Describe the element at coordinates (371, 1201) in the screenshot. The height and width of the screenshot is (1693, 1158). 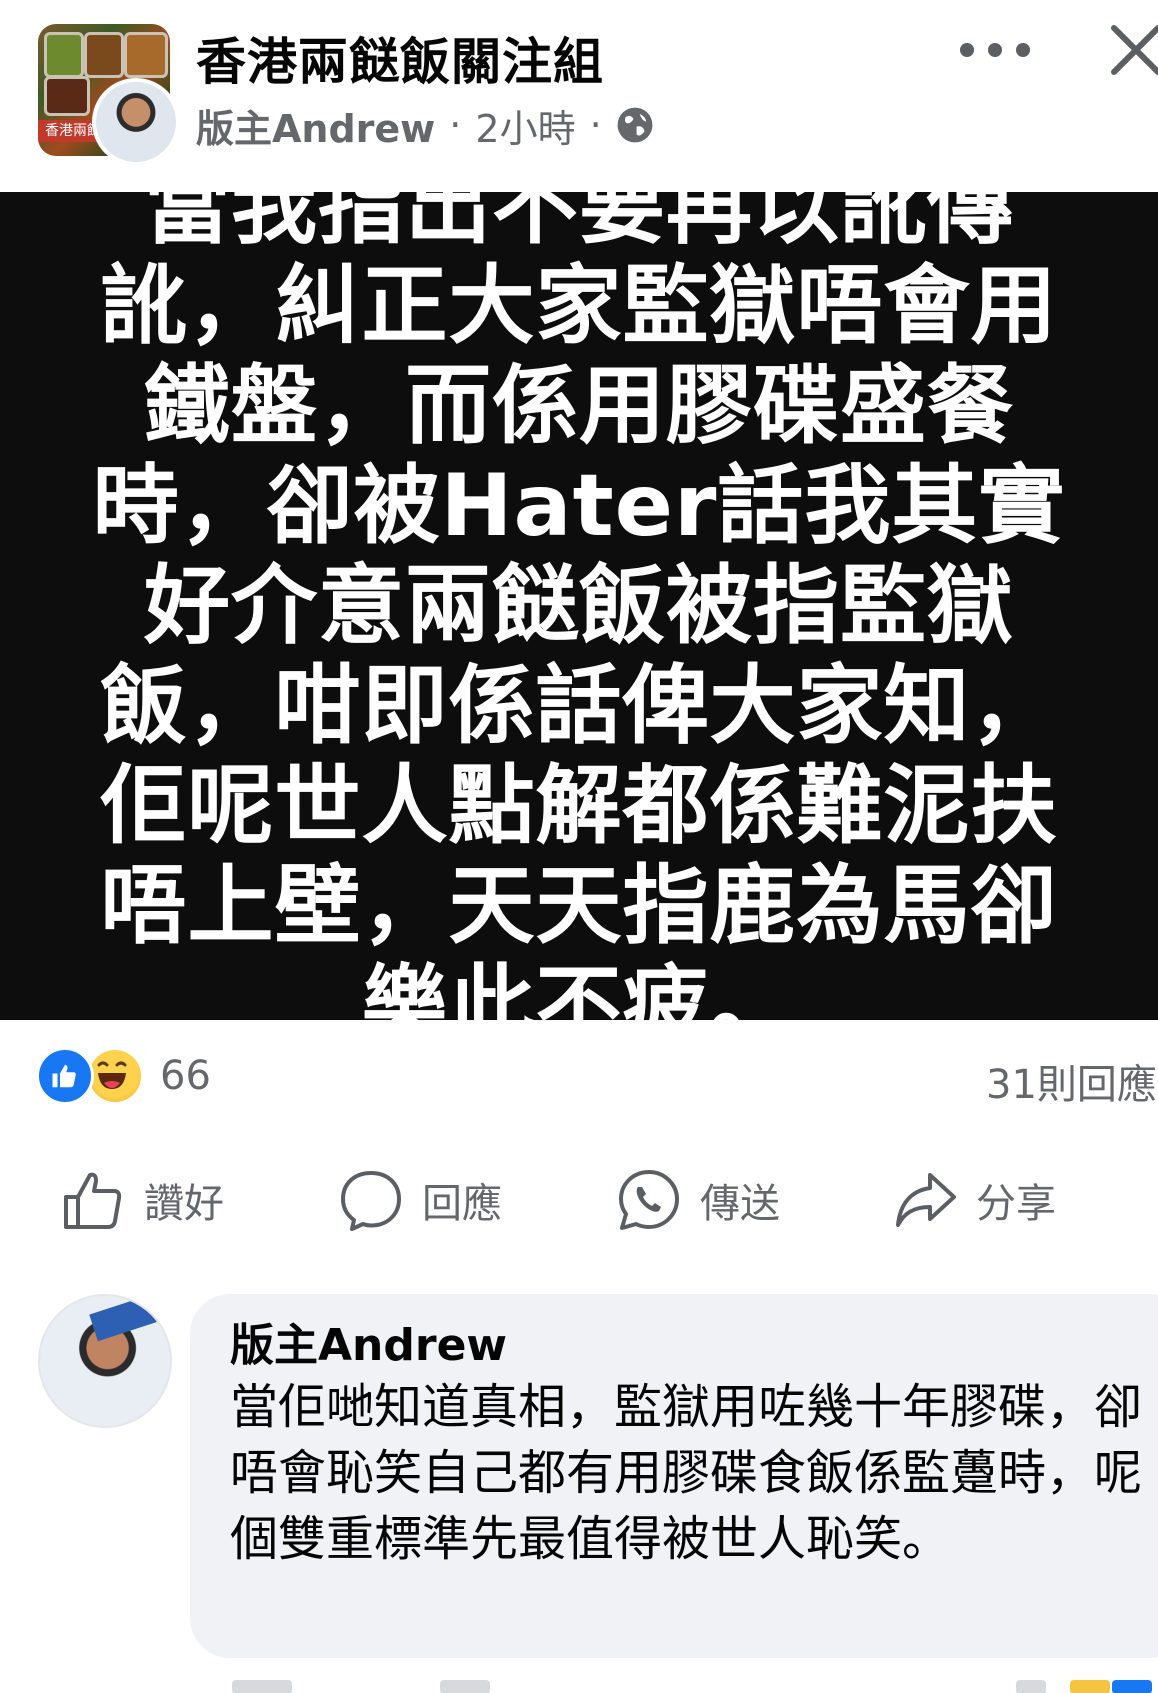
I see `comment-bubble-icon` at that location.